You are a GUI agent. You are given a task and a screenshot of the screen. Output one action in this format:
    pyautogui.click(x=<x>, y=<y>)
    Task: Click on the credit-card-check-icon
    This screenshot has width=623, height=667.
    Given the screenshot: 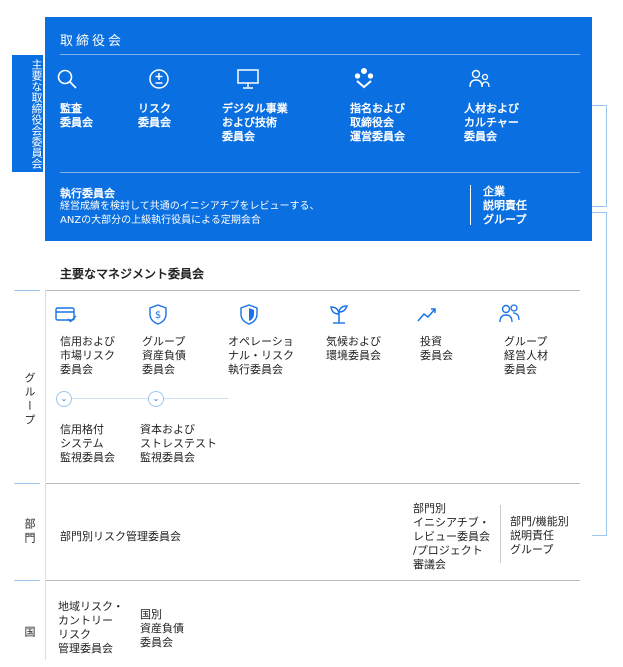 What is the action you would take?
    pyautogui.click(x=66, y=315)
    